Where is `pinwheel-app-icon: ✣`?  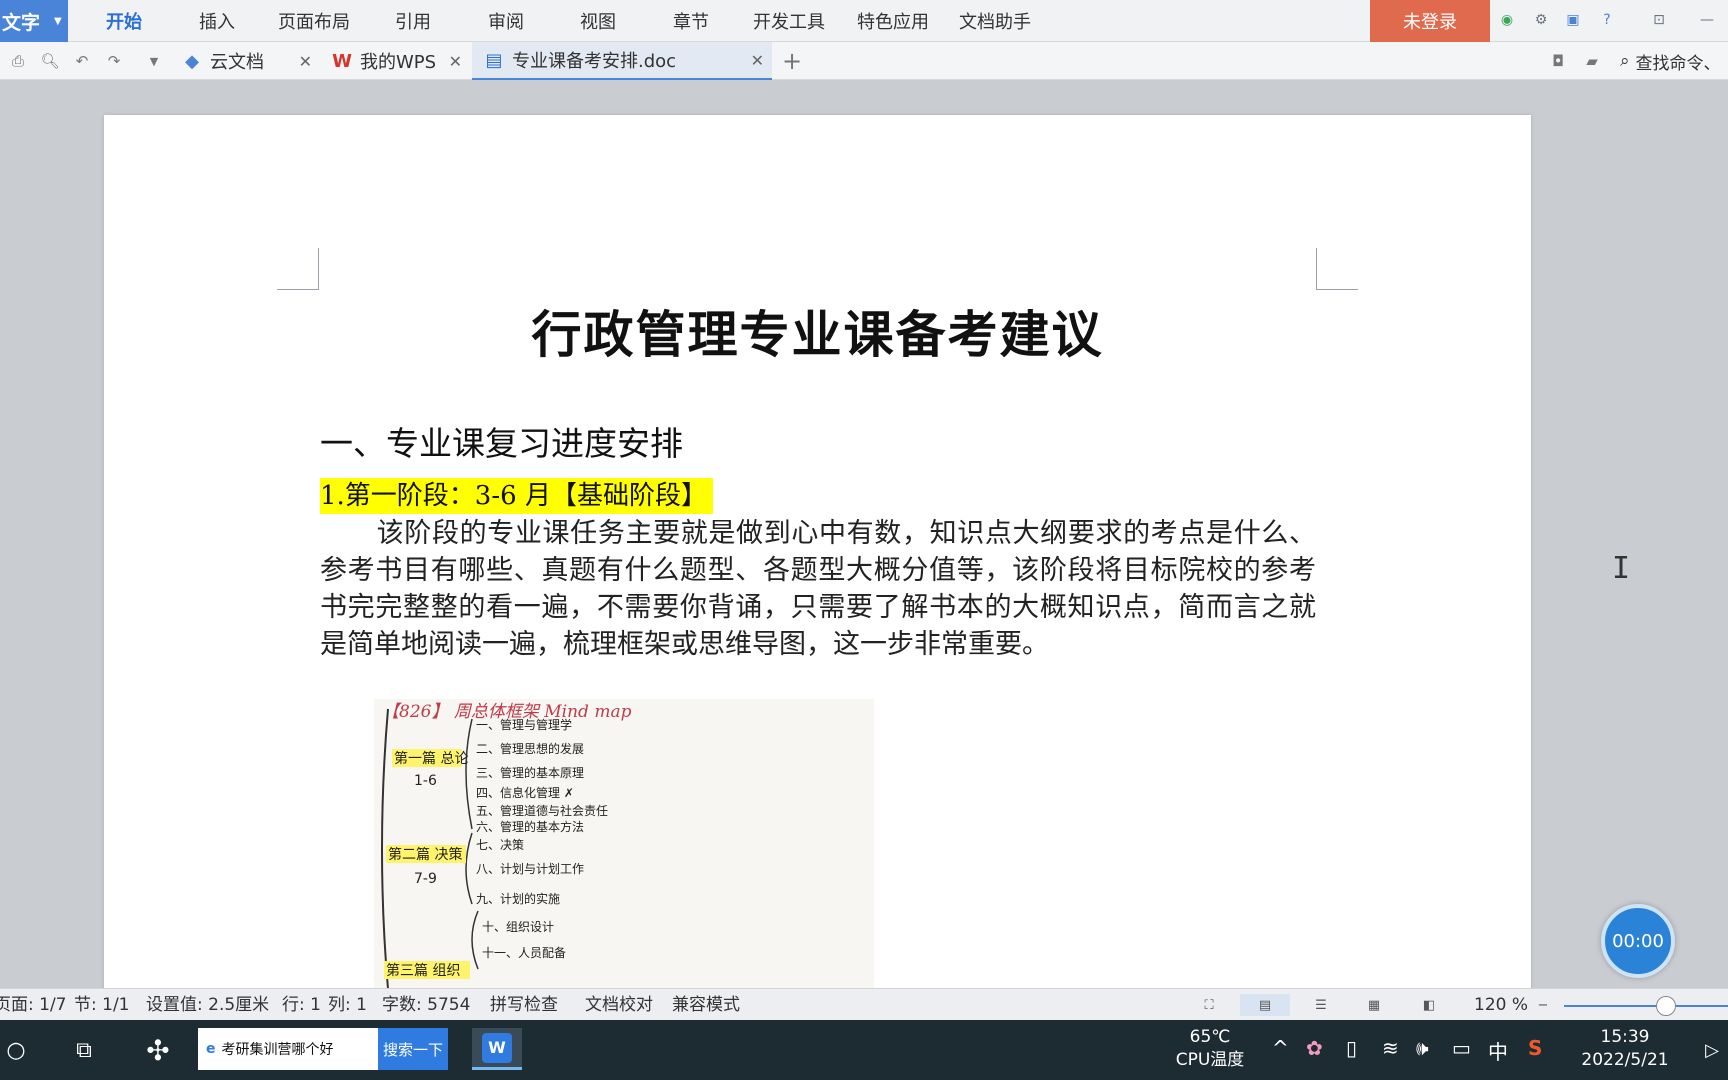
pinwheel-app-icon: ✣ is located at coordinates (158, 1050).